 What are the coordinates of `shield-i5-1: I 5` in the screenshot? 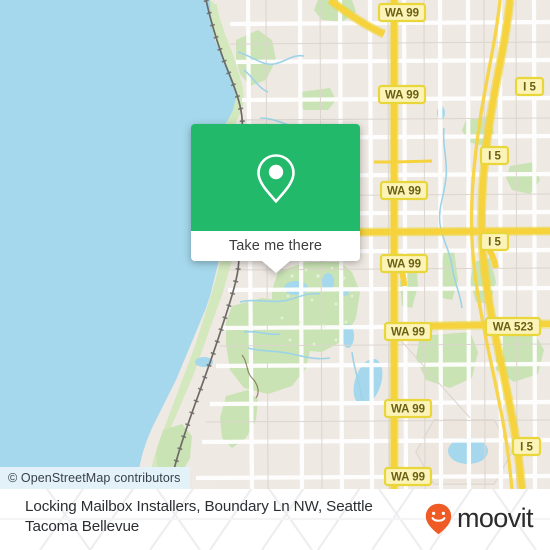 It's located at (529, 86).